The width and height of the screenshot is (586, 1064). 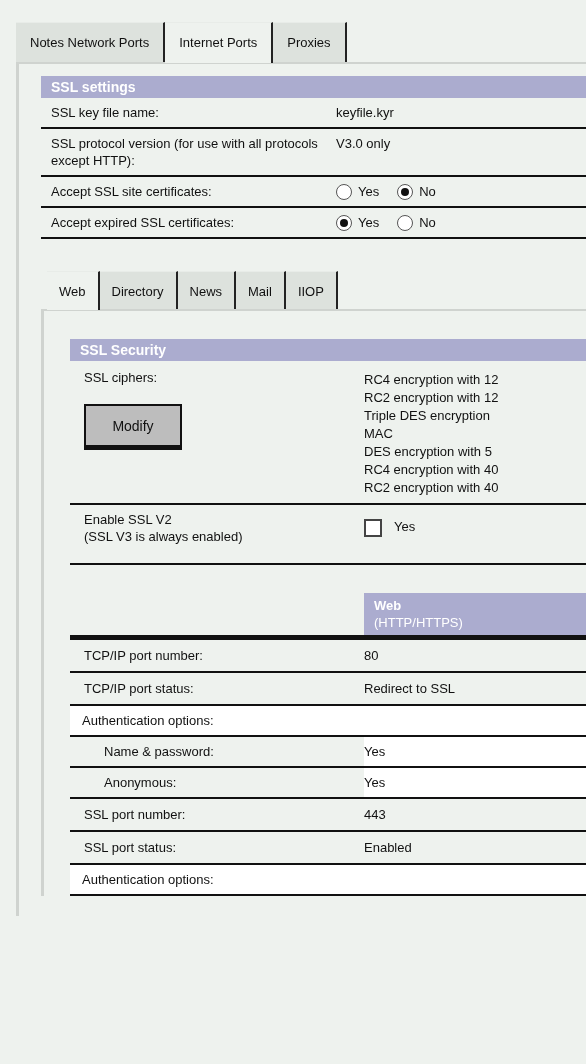 I want to click on modify-button: Modify, so click(x=133, y=427).